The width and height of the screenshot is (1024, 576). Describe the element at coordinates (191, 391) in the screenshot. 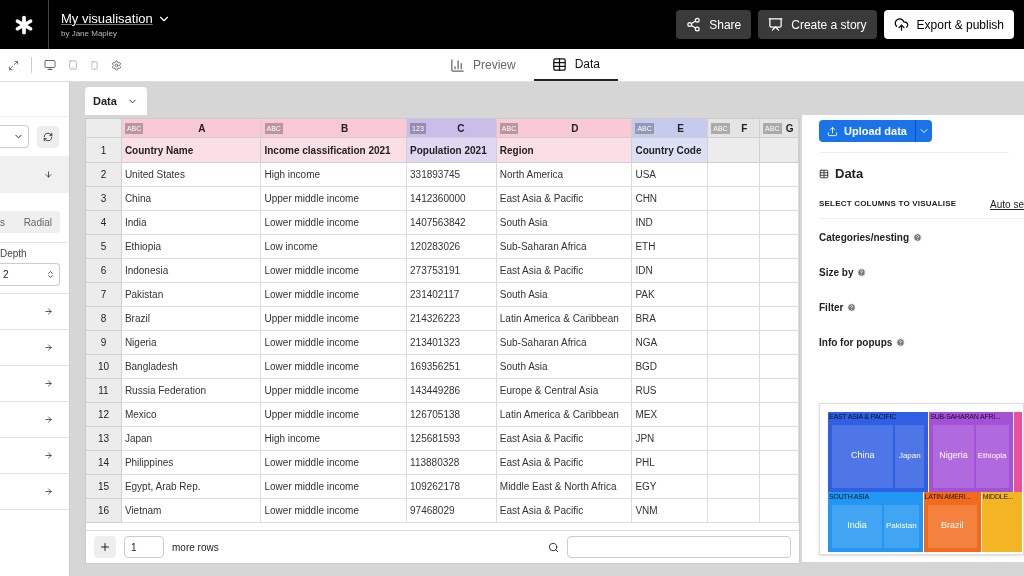

I see `table-cell: Russia Federation` at that location.